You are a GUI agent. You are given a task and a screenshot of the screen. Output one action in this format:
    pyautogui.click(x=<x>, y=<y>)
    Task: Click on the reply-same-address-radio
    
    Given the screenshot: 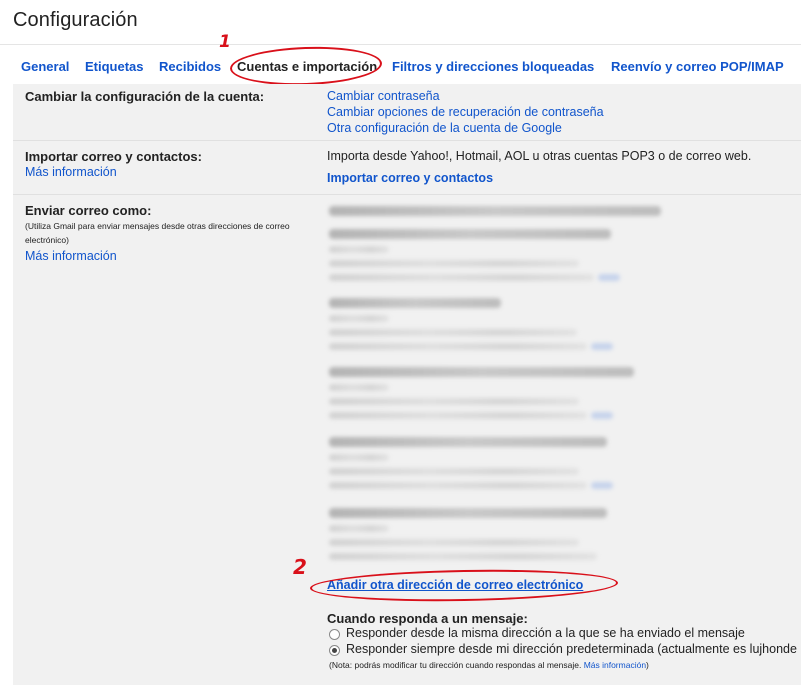 What is the action you would take?
    pyautogui.click(x=334, y=634)
    